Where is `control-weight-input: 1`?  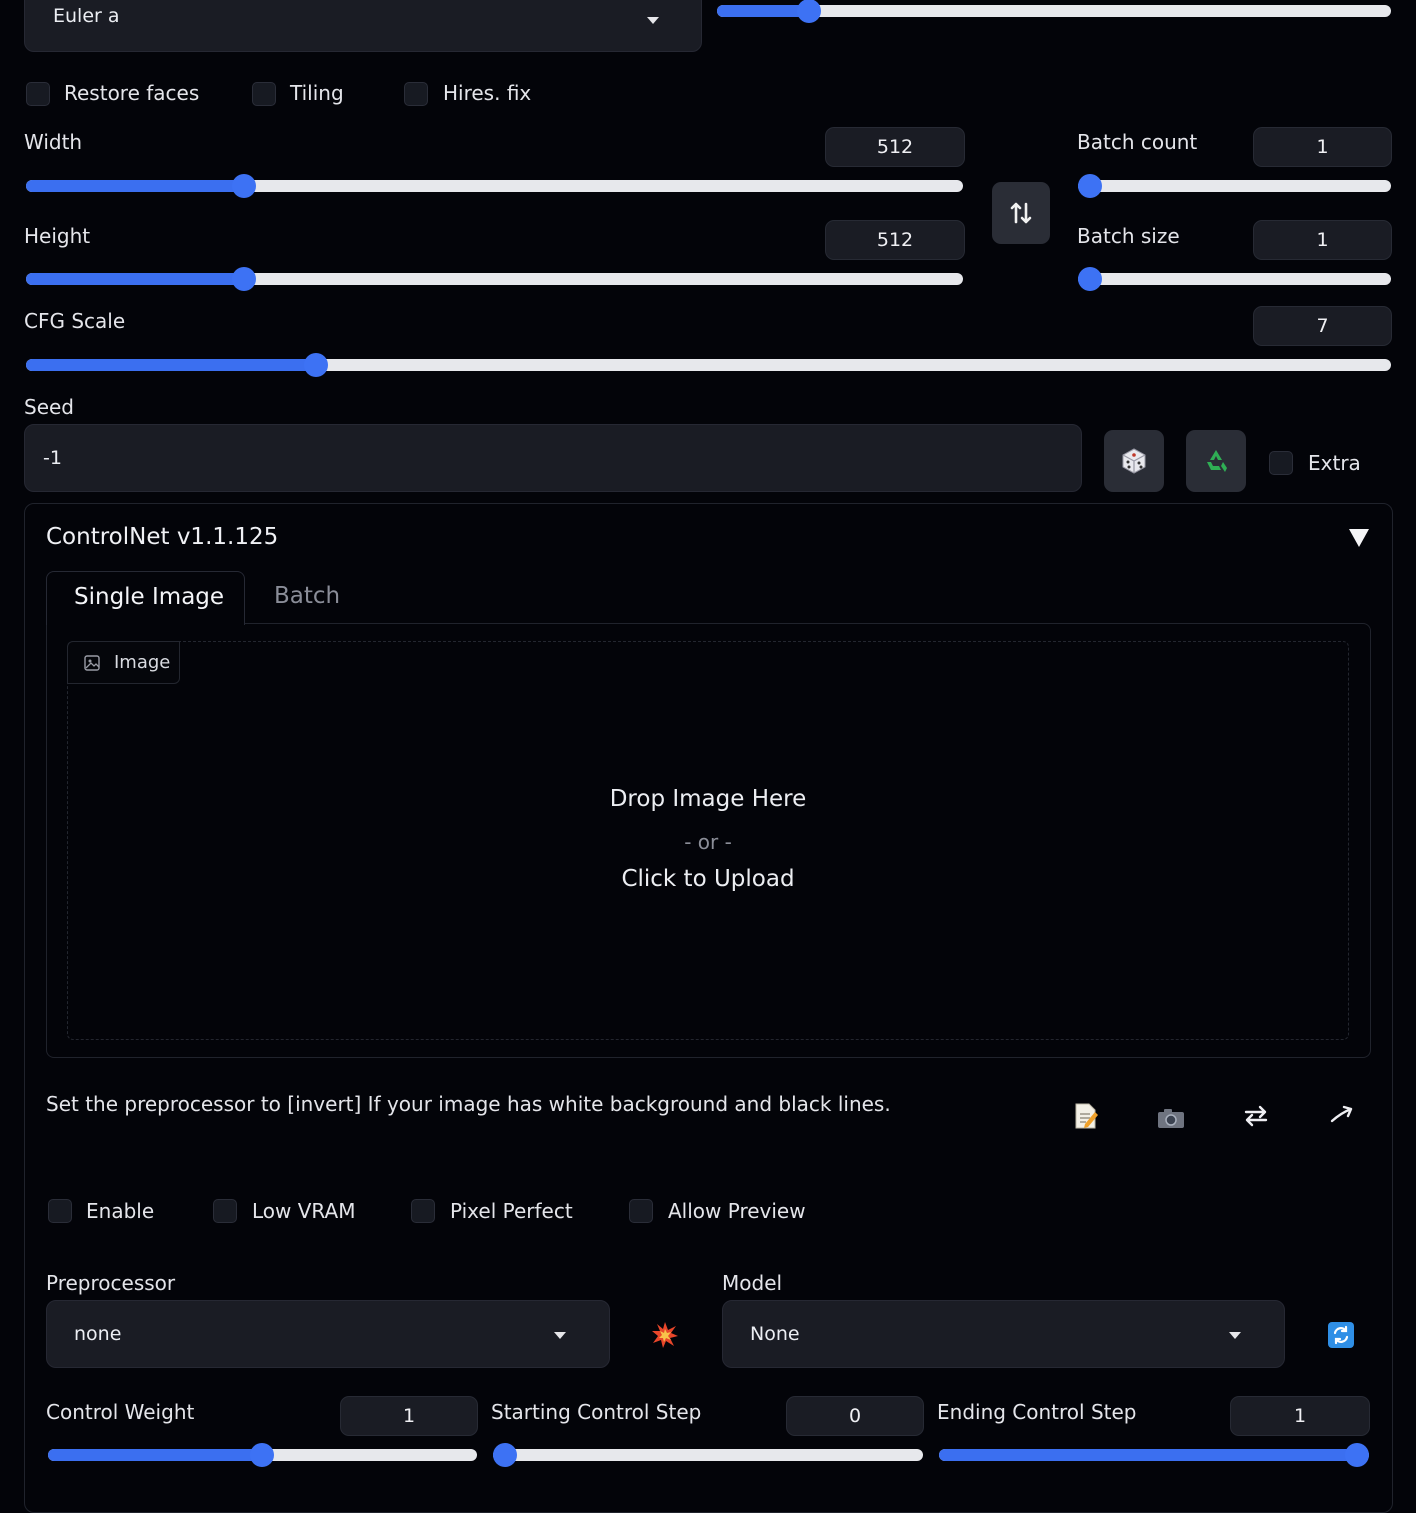
control-weight-input: 1 is located at coordinates (409, 1416).